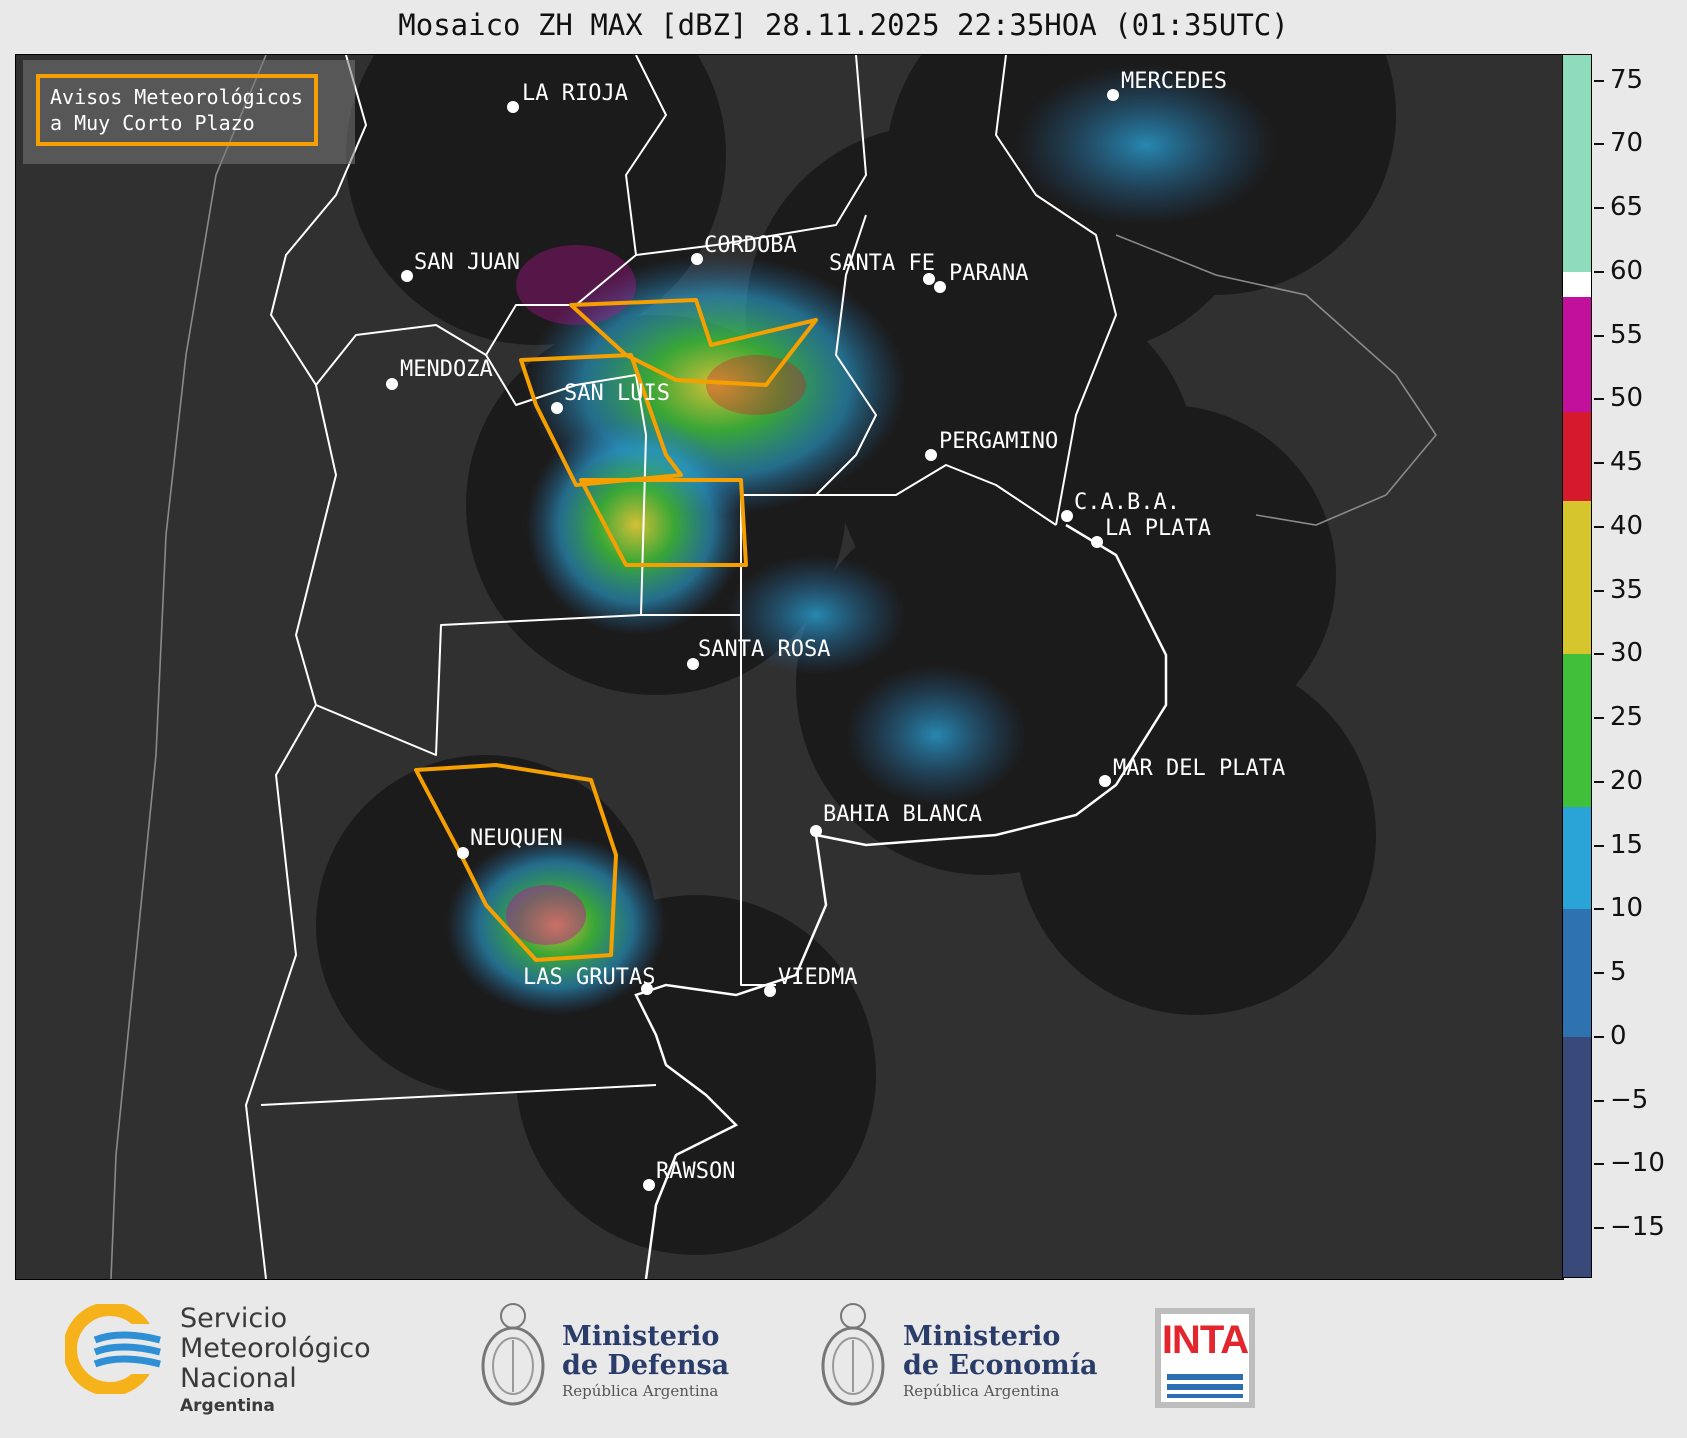 The width and height of the screenshot is (1687, 1438). I want to click on city-label-rawson: RAWSON, so click(695, 1171).